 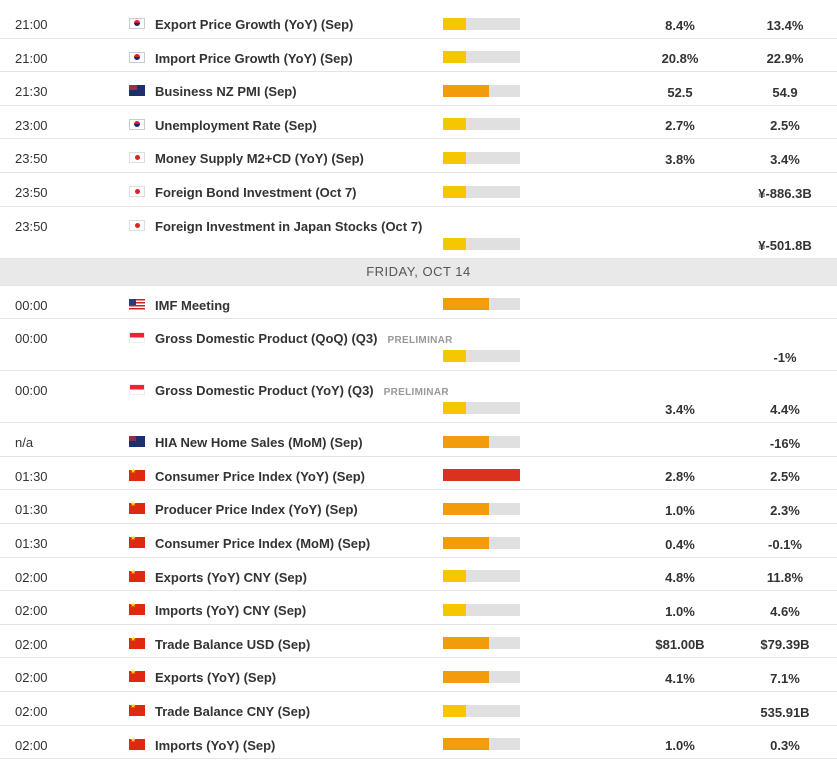 I want to click on event-name: Exports (YoY) CNY (Sep), so click(x=231, y=577).